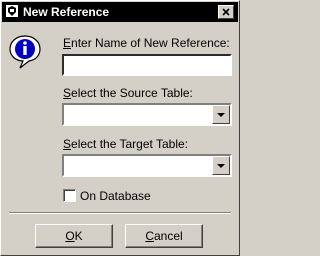 This screenshot has width=320, height=256. Describe the element at coordinates (168, 236) in the screenshot. I see `button-label: ancel` at that location.